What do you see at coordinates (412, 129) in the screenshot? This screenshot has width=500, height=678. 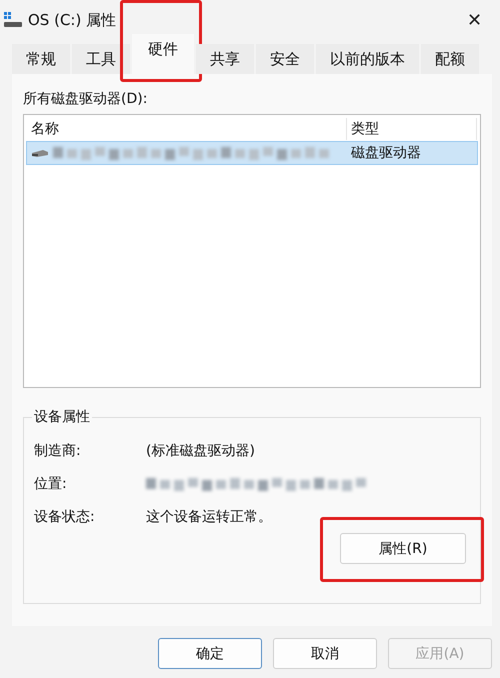 I see `column-header: 类型` at bounding box center [412, 129].